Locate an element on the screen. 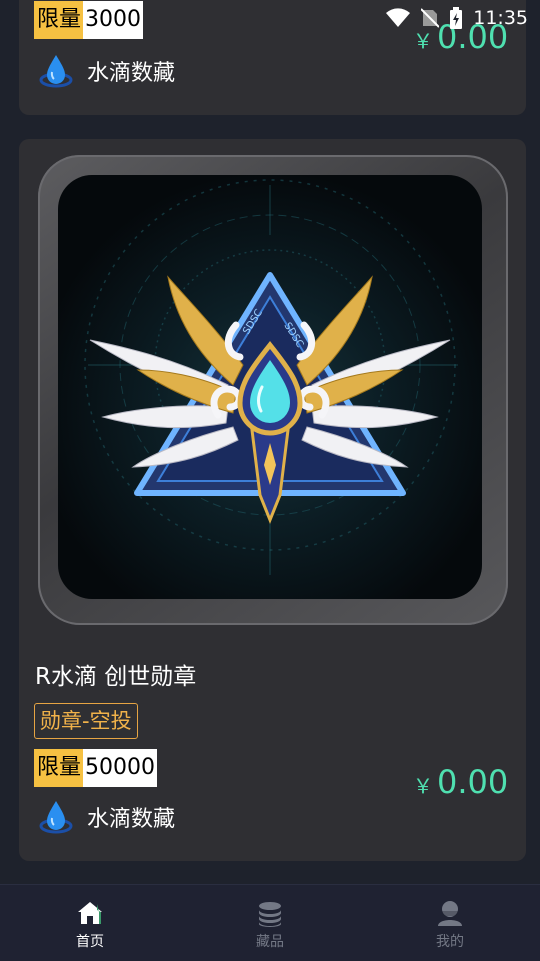  limit-tag: 限量 50000 is located at coordinates (96, 768).